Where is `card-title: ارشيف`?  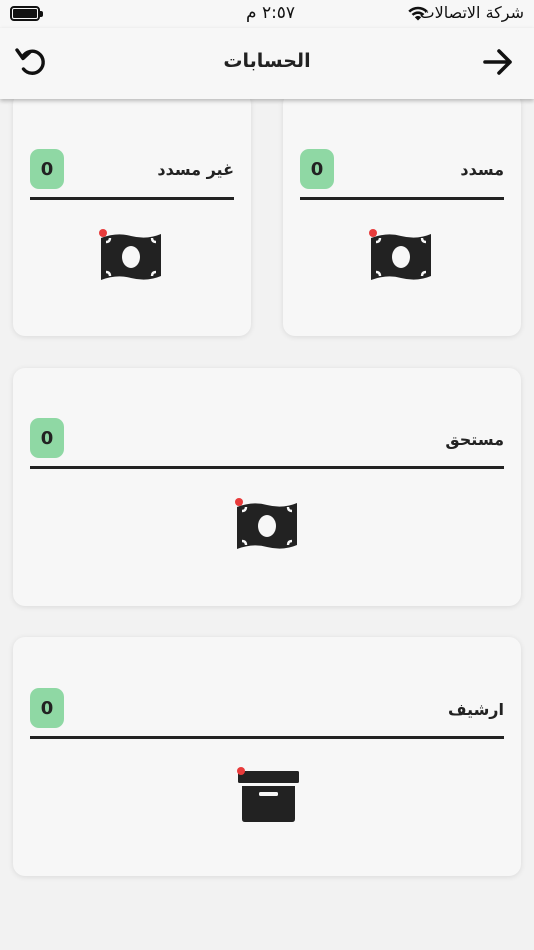
card-title: ارشيف is located at coordinates (475, 709).